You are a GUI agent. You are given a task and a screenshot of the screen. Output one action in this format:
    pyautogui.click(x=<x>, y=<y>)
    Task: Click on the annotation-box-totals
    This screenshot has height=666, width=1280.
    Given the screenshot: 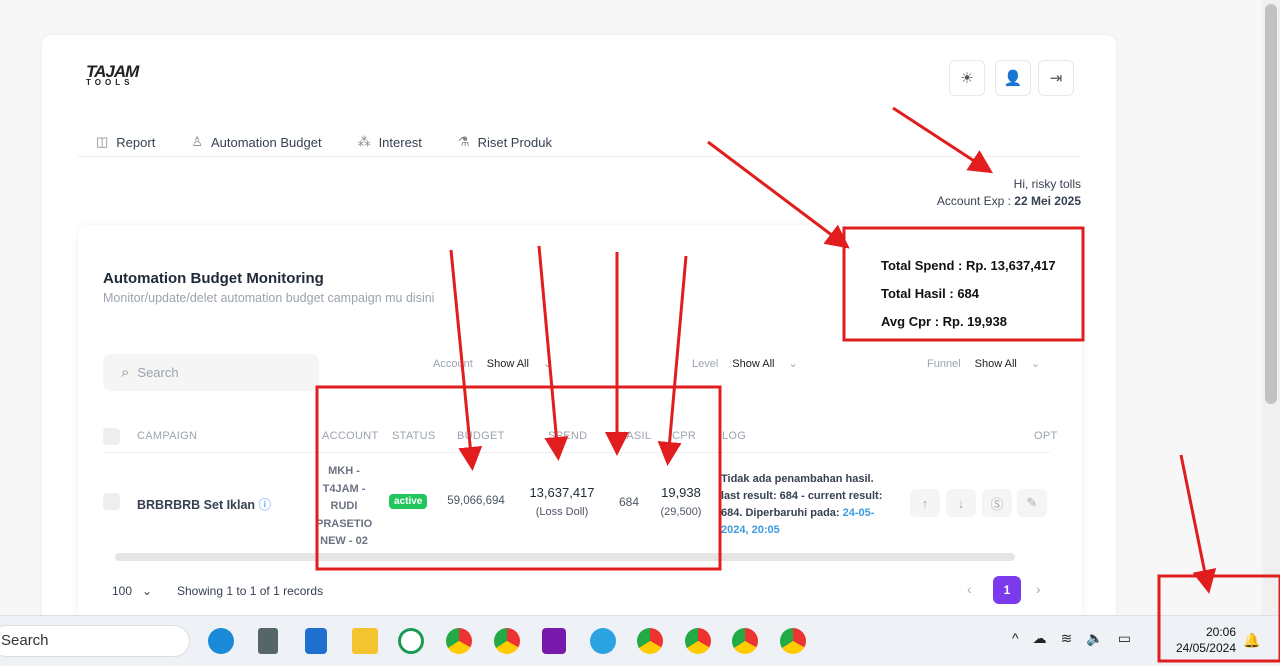 What is the action you would take?
    pyautogui.click(x=963, y=284)
    